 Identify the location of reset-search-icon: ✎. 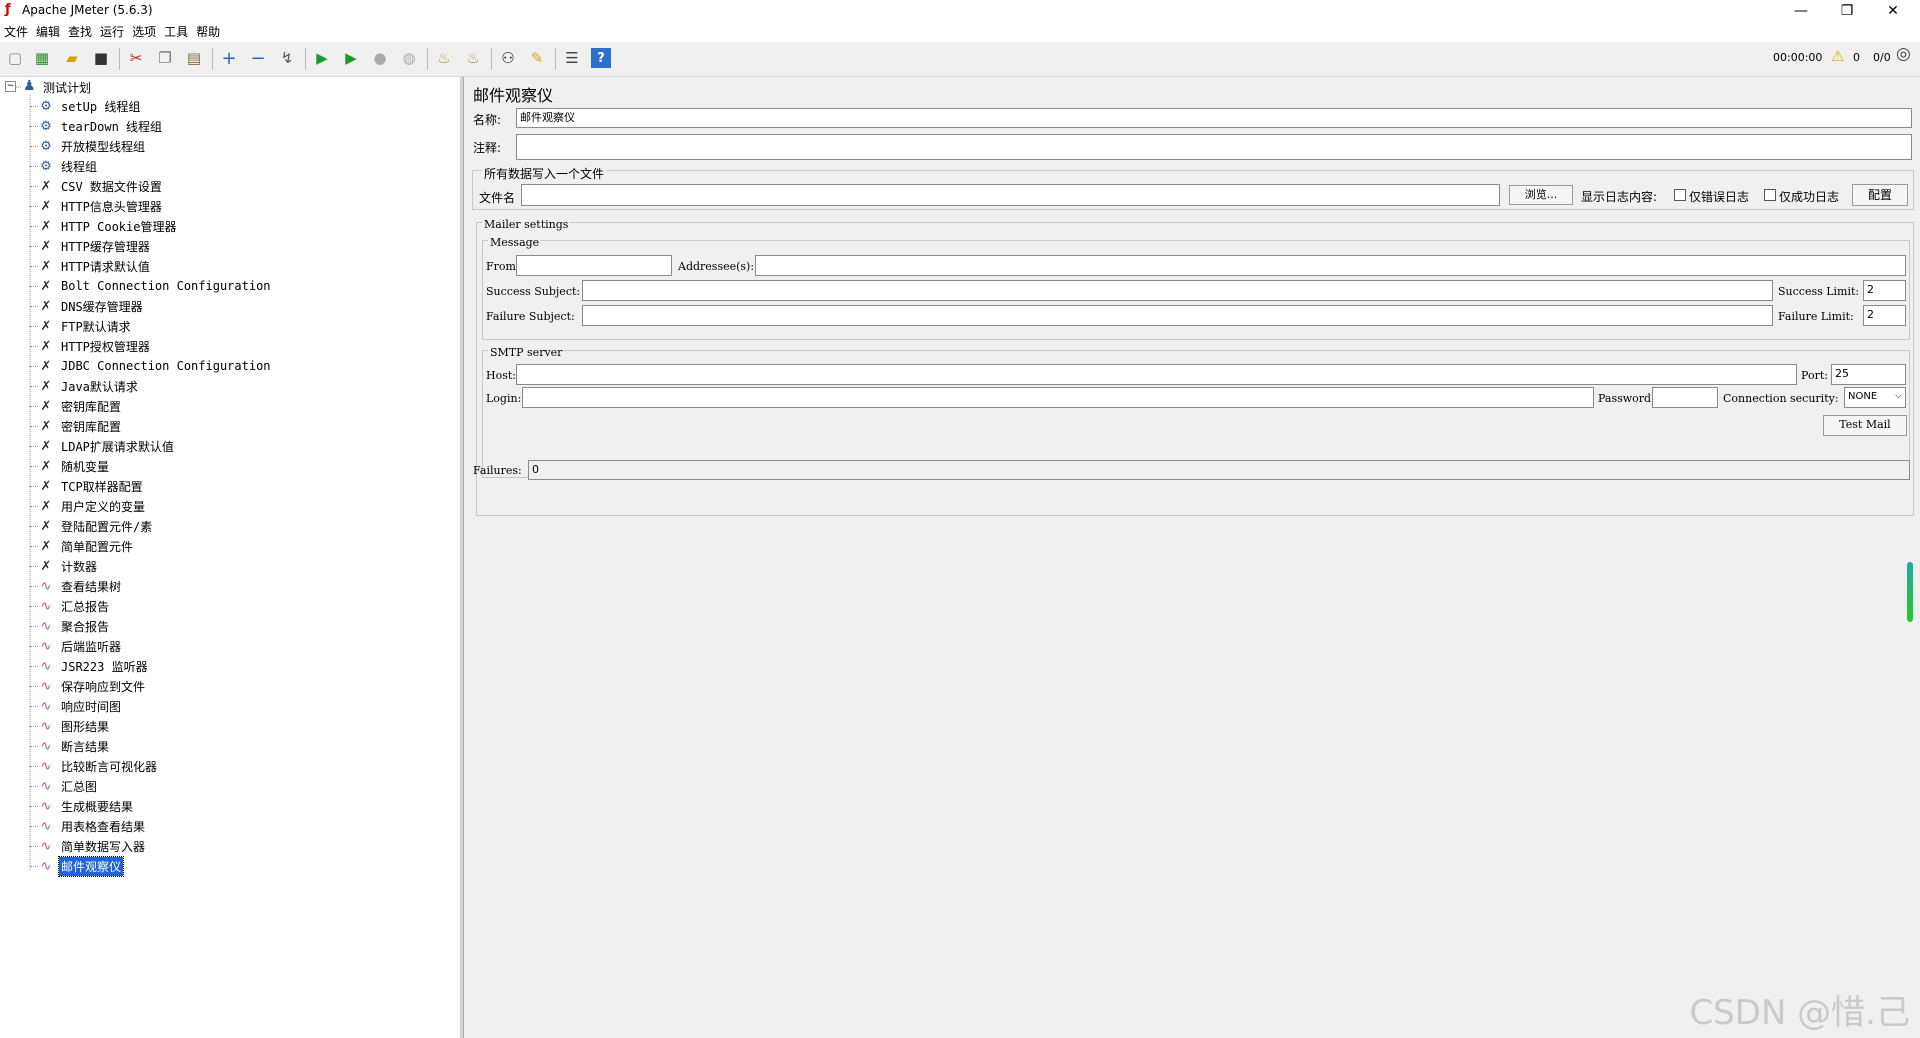
(537, 58).